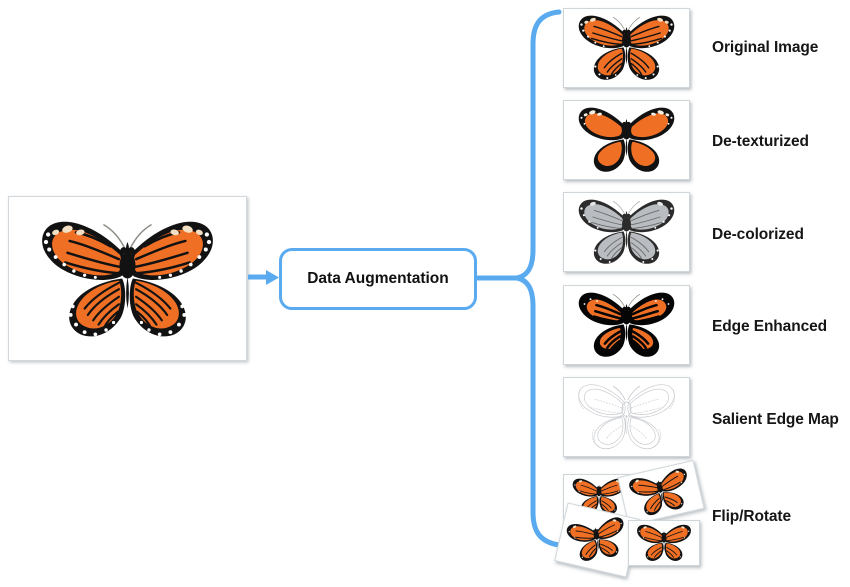  I want to click on label-original-image: Original Image, so click(765, 47).